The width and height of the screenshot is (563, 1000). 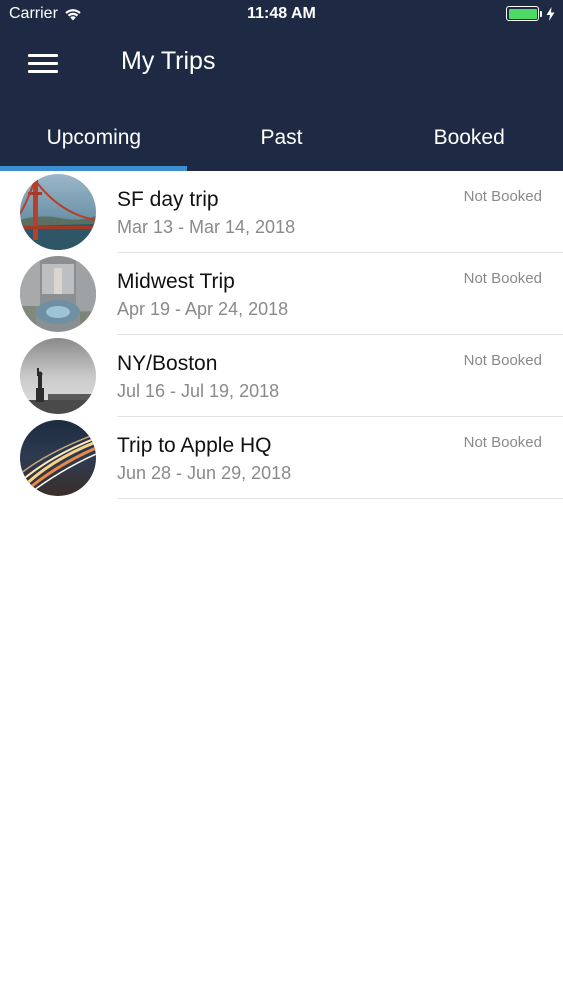 I want to click on trip-tabs: Upcoming Past Booked, so click(x=281, y=139).